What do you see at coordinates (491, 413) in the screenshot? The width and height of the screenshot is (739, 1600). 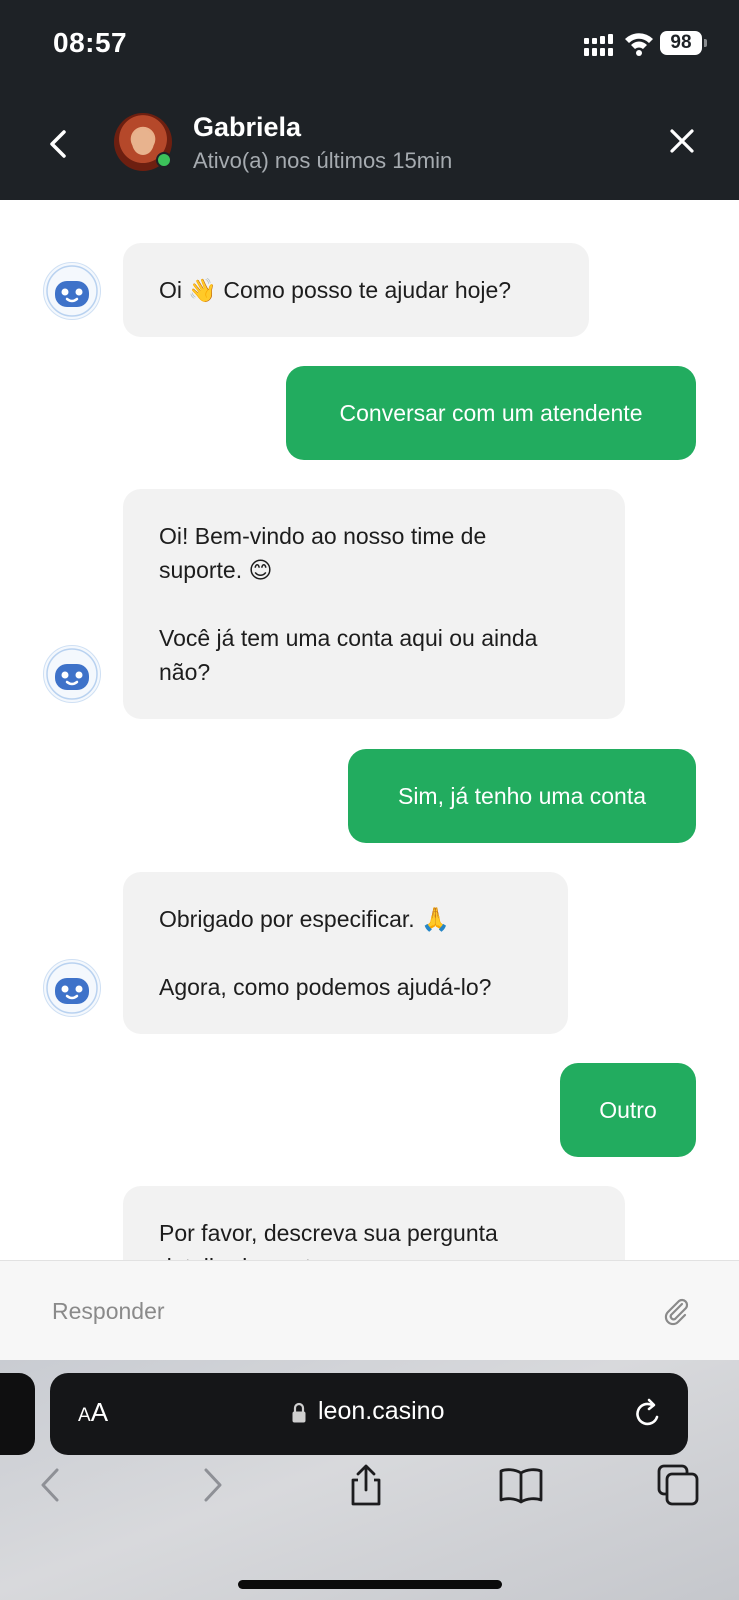 I see `outgoing-message-bubble: Conversar com um atendente` at bounding box center [491, 413].